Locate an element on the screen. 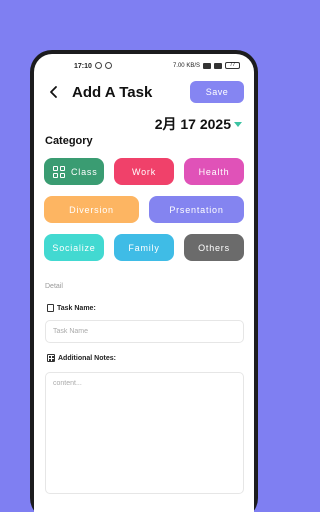 Image resolution: width=320 pixels, height=512 pixels. category-label: Others is located at coordinates (214, 247).